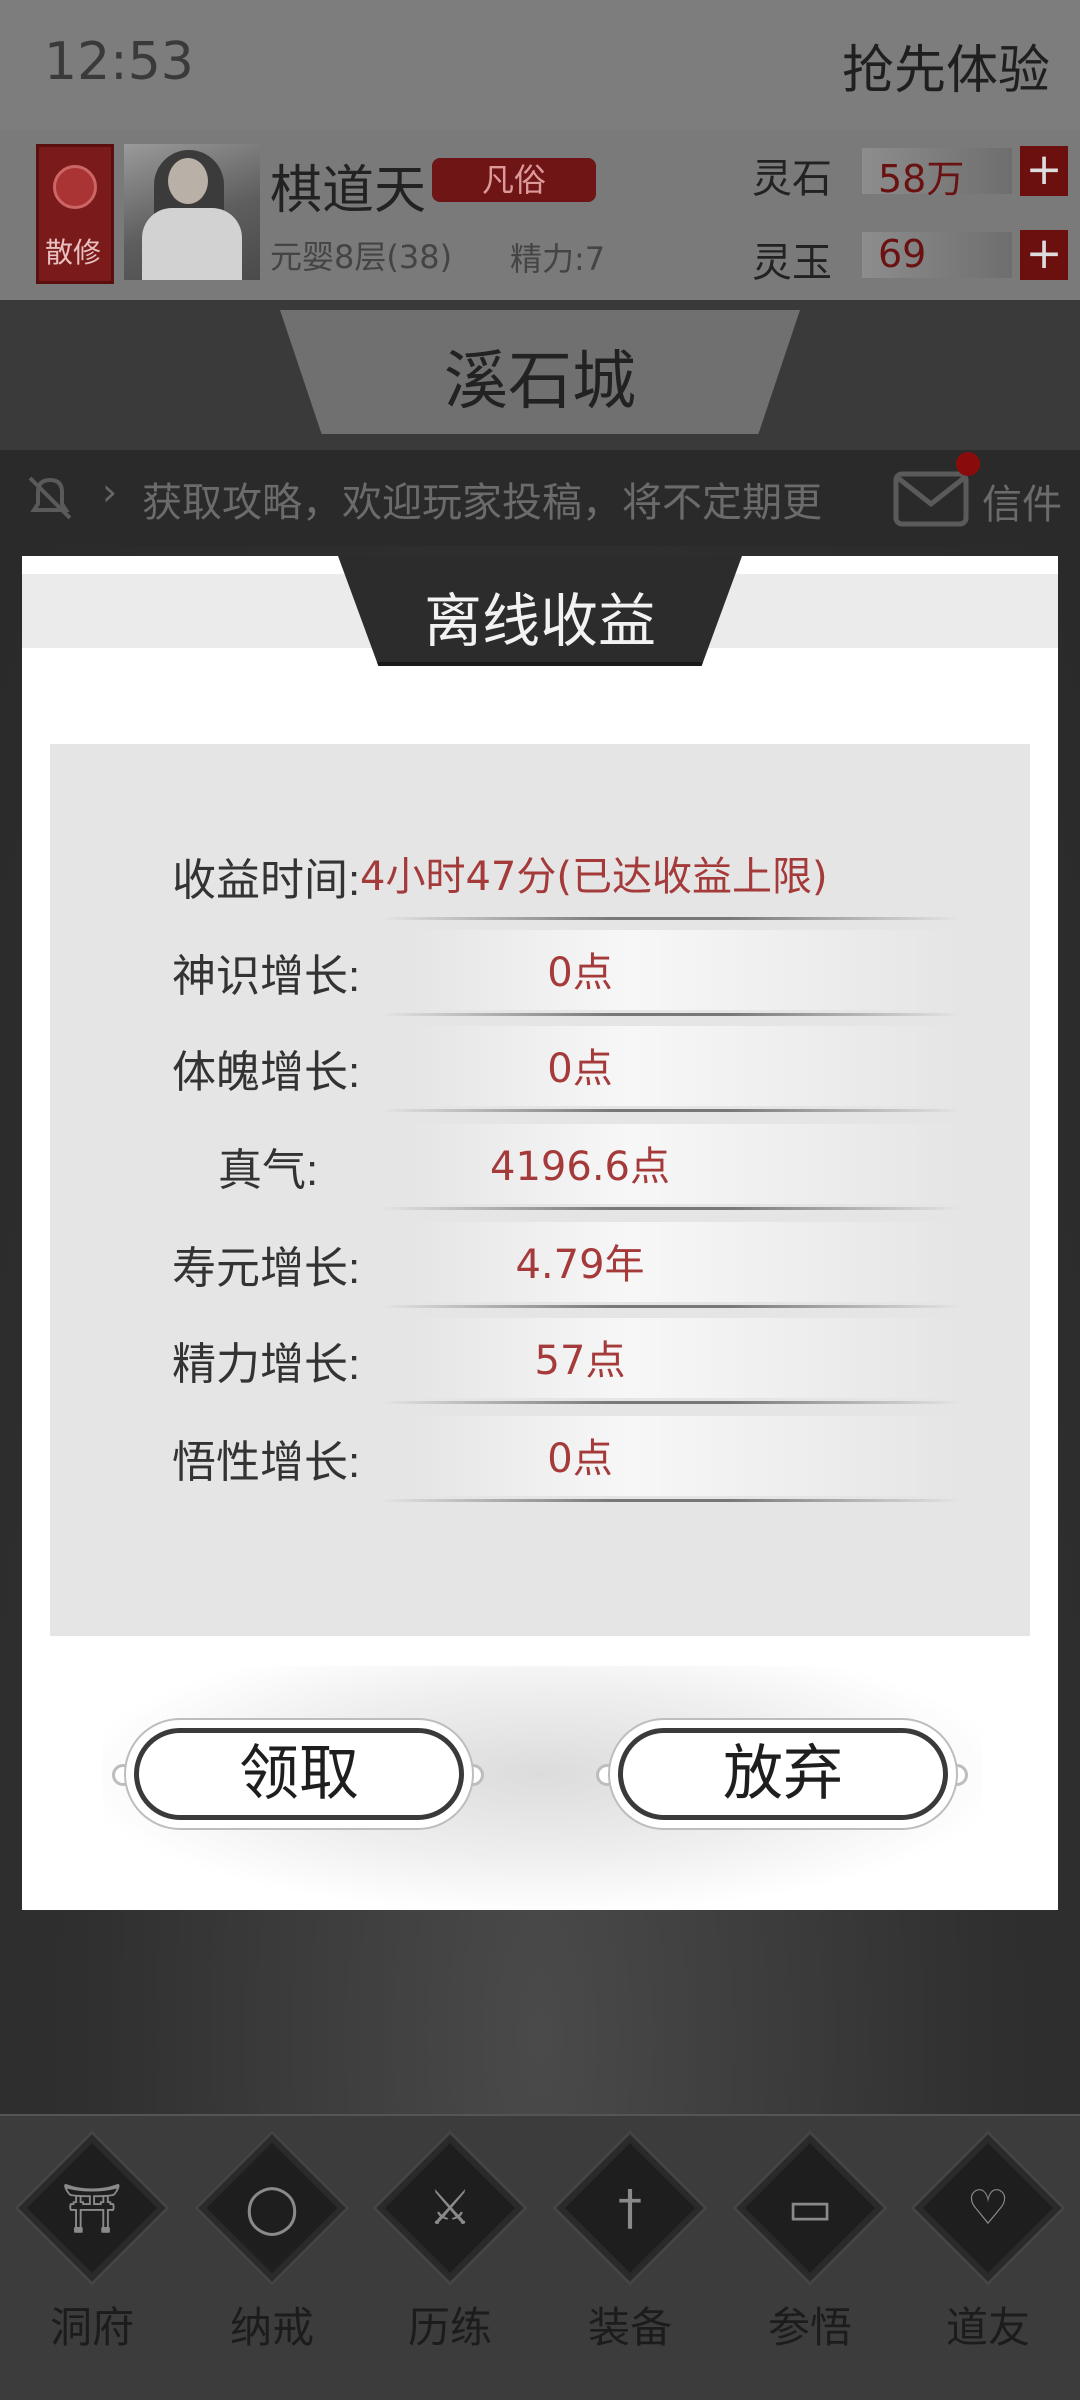  Describe the element at coordinates (628, 2258) in the screenshot. I see `nav-item-equipment: † 装备` at that location.